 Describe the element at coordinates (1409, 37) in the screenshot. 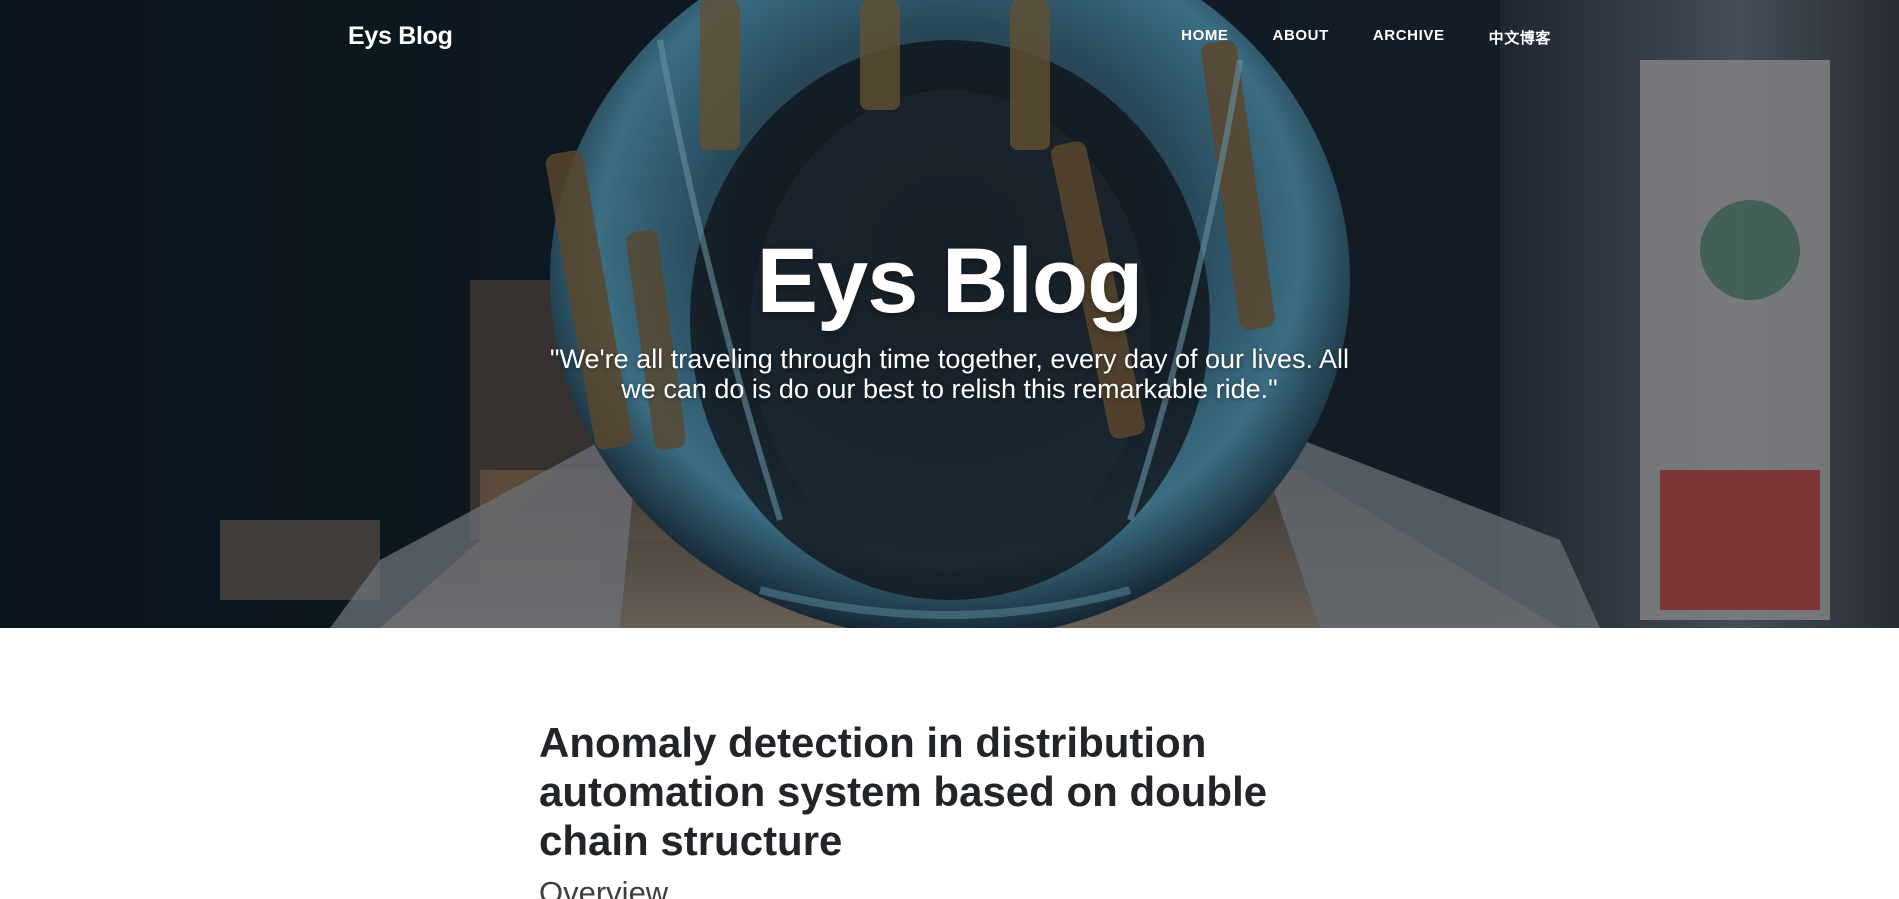

I see `nav-link-archive: ARCHIVE` at that location.